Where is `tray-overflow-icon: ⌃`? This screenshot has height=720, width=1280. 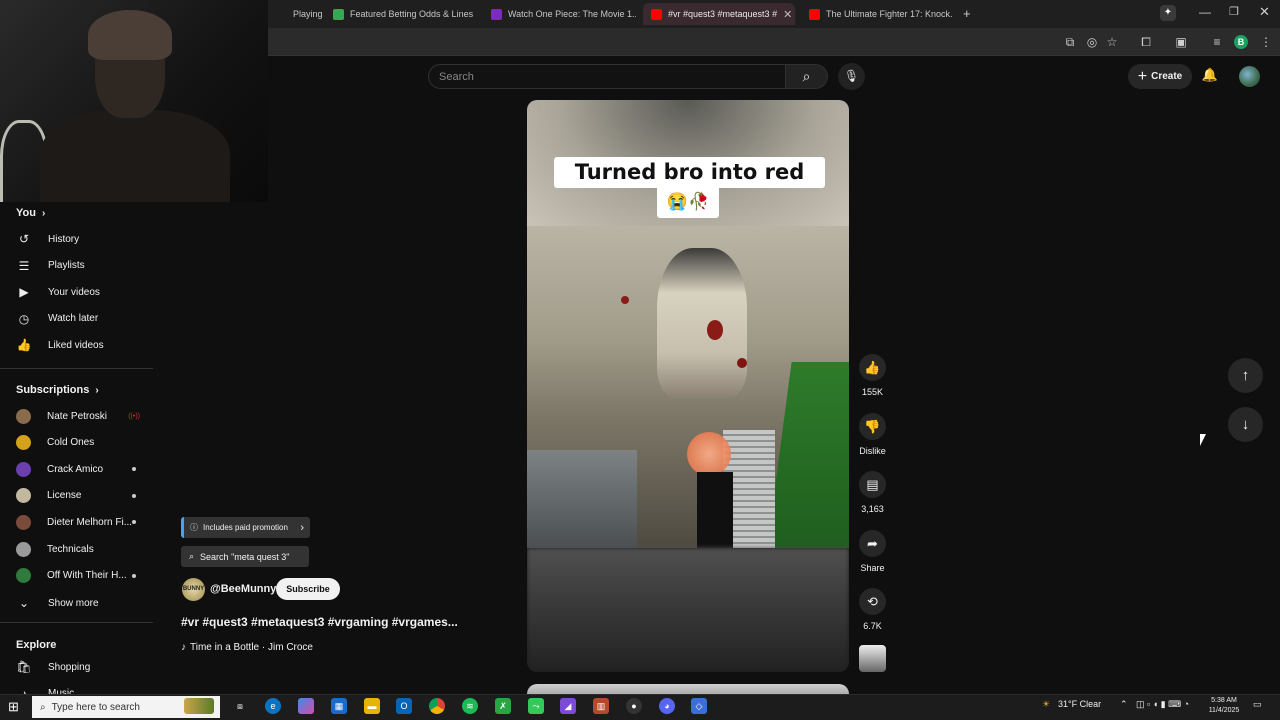
tray-overflow-icon: ⌃ is located at coordinates (1124, 704).